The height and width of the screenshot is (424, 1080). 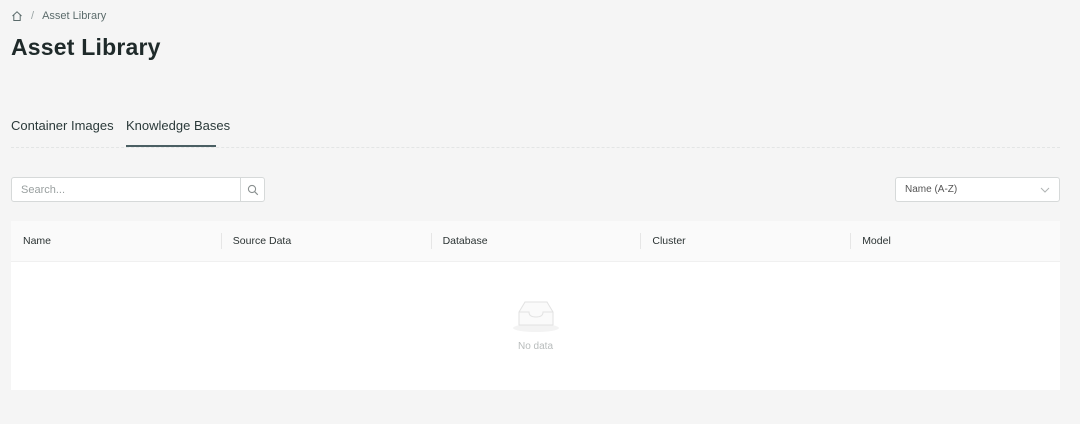 I want to click on tab-bar: Container Images Knowledge Bases, so click(x=535, y=133).